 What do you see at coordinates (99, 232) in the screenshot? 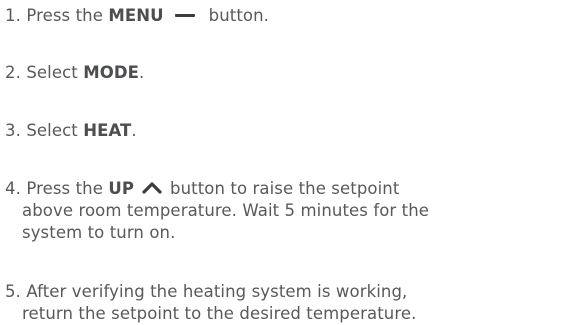
I see `step-text-line-3: system to turn on.` at bounding box center [99, 232].